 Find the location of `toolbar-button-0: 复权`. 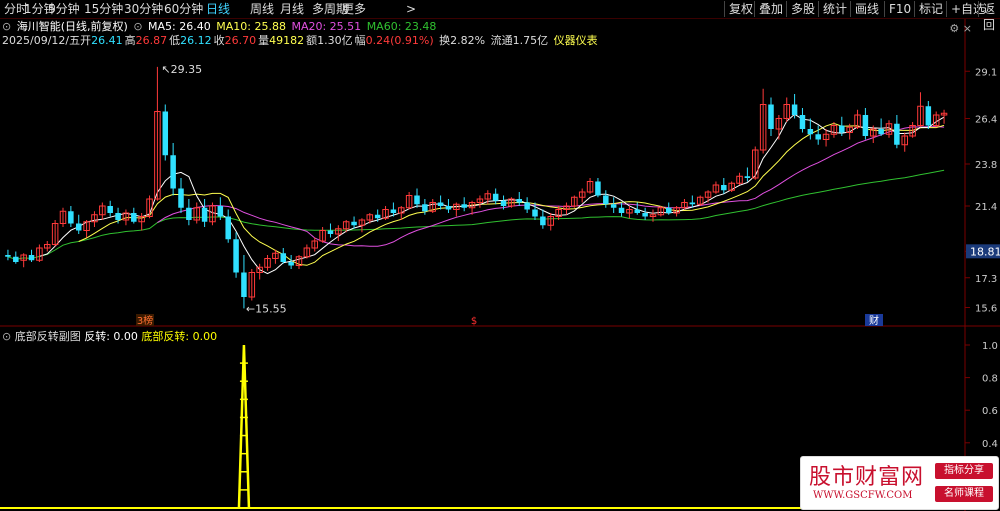

toolbar-button-0: 复权 is located at coordinates (738, 9).